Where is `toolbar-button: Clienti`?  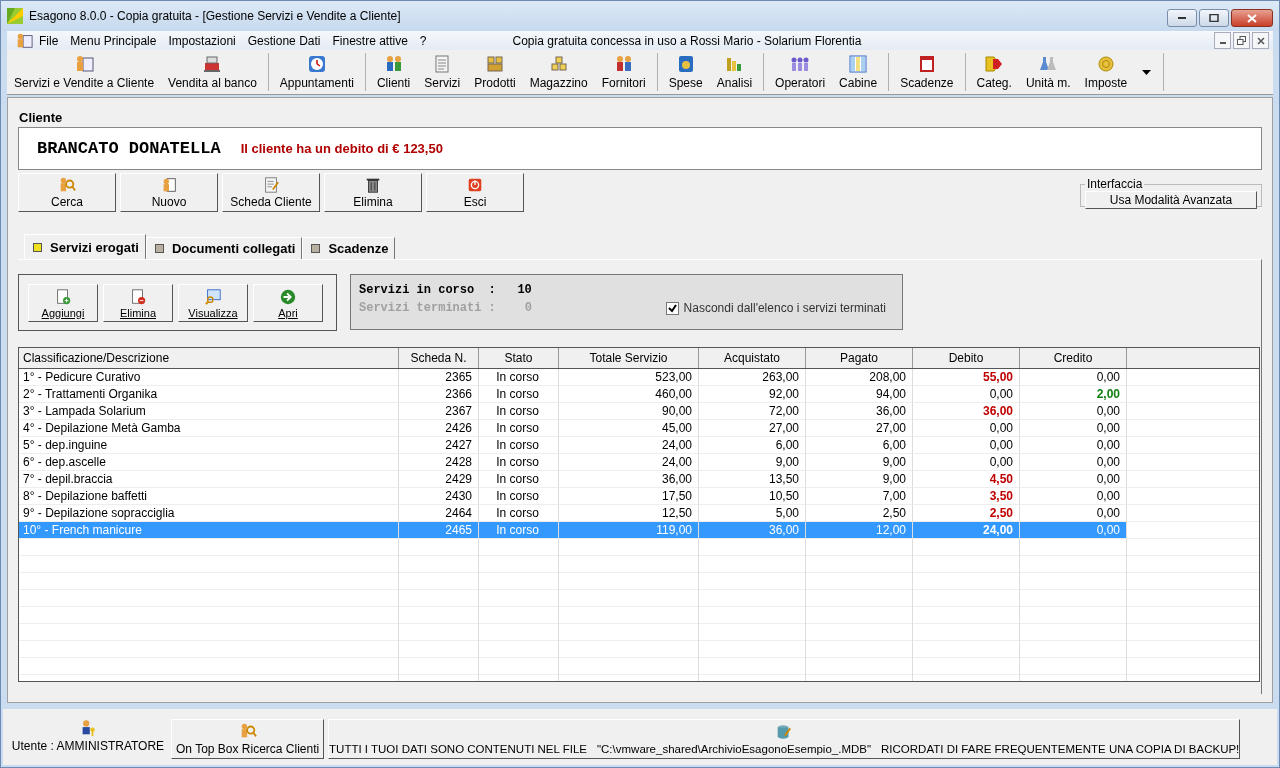
toolbar-button: Clienti is located at coordinates (393, 72).